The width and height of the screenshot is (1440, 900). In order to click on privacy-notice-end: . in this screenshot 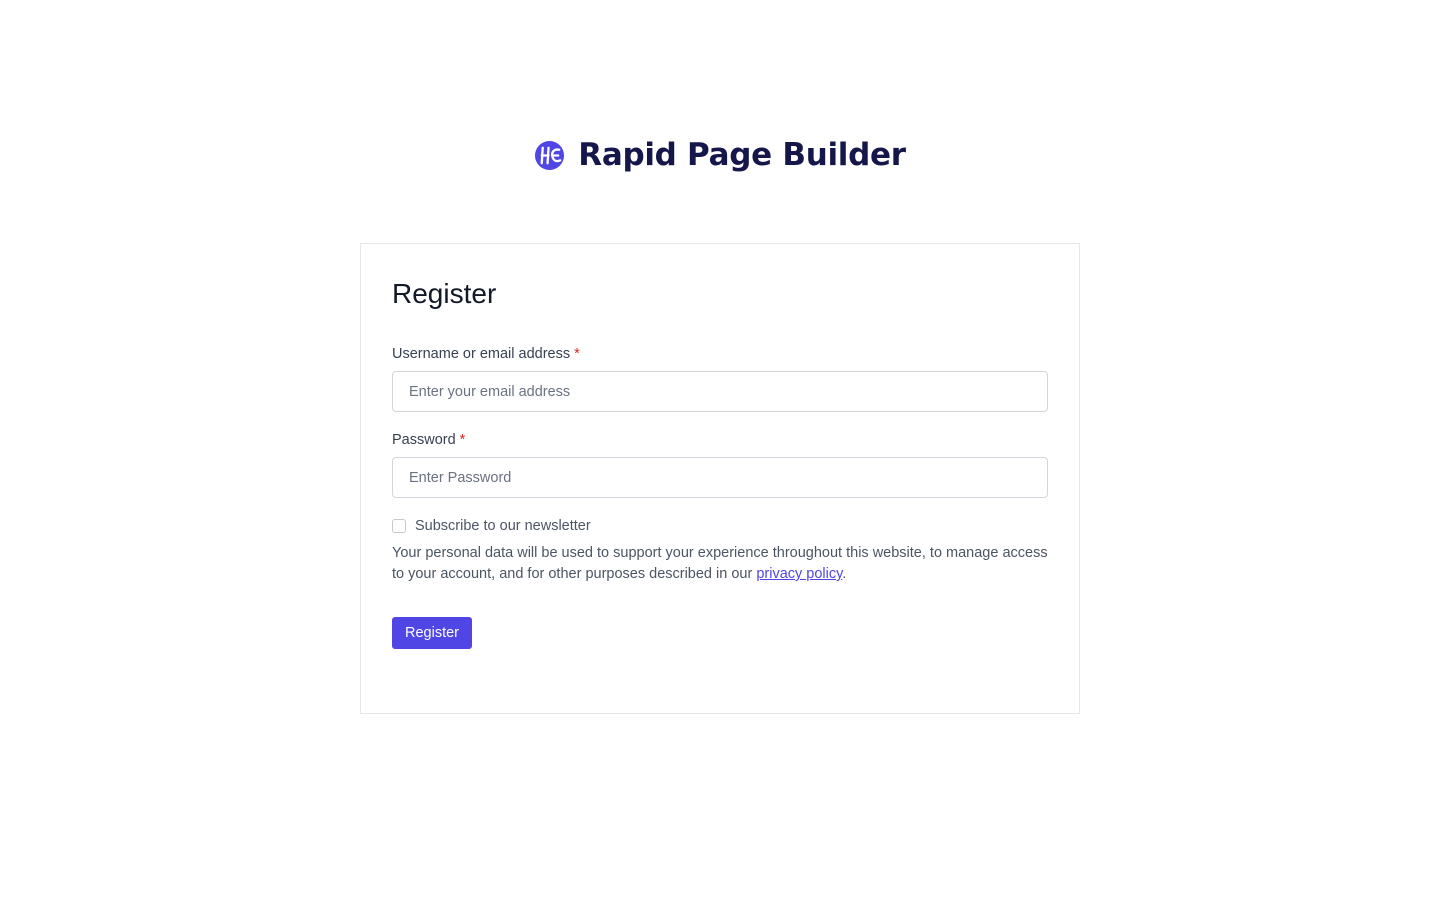, I will do `click(844, 574)`.